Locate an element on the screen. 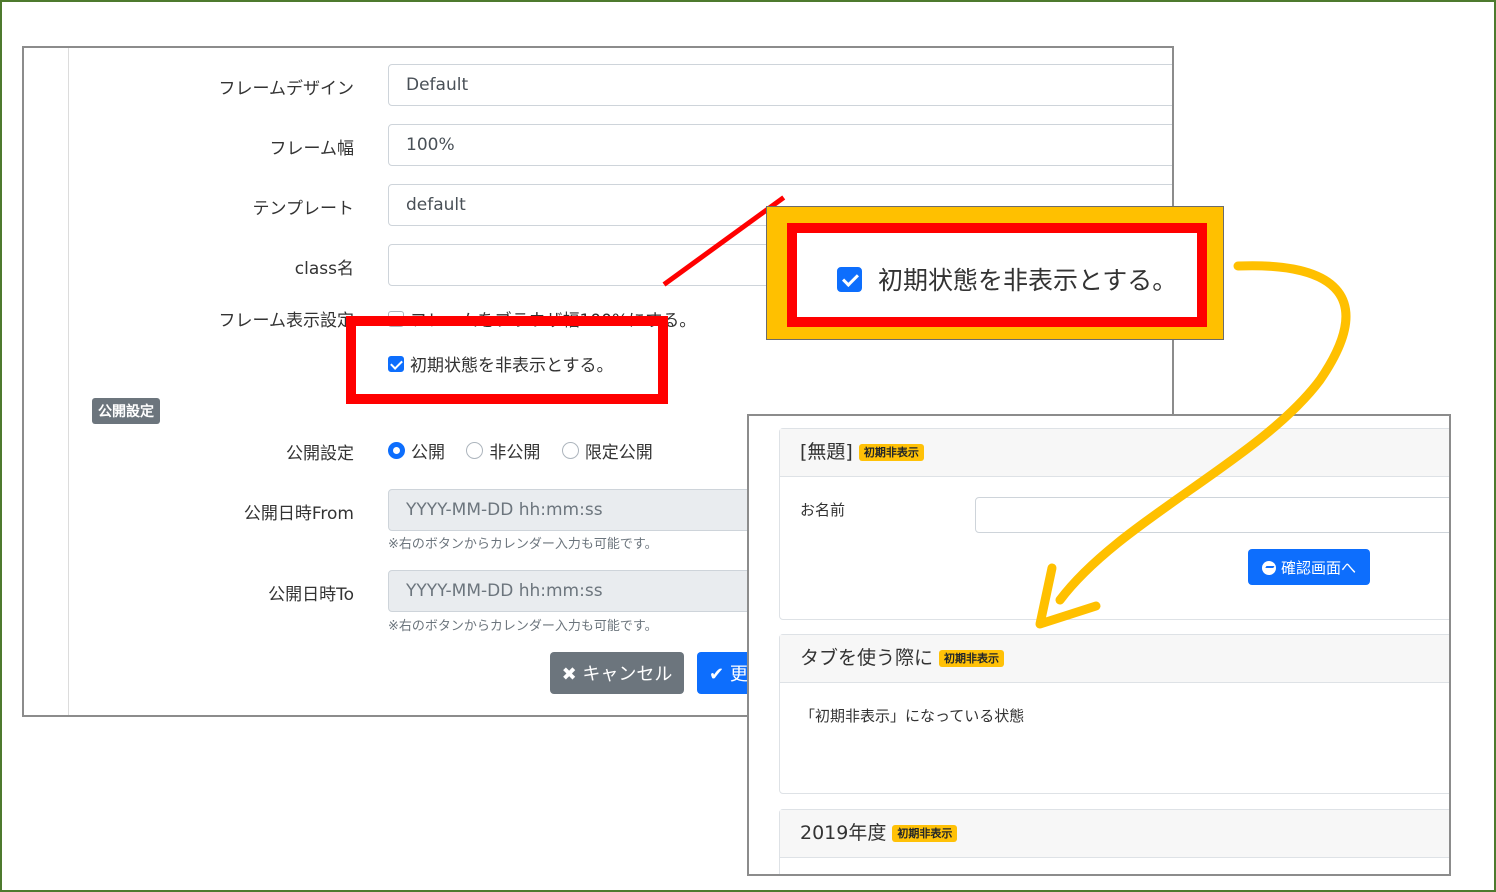 The image size is (1496, 892). frame-display-label: フレーム表示設定 is located at coordinates (286, 321).